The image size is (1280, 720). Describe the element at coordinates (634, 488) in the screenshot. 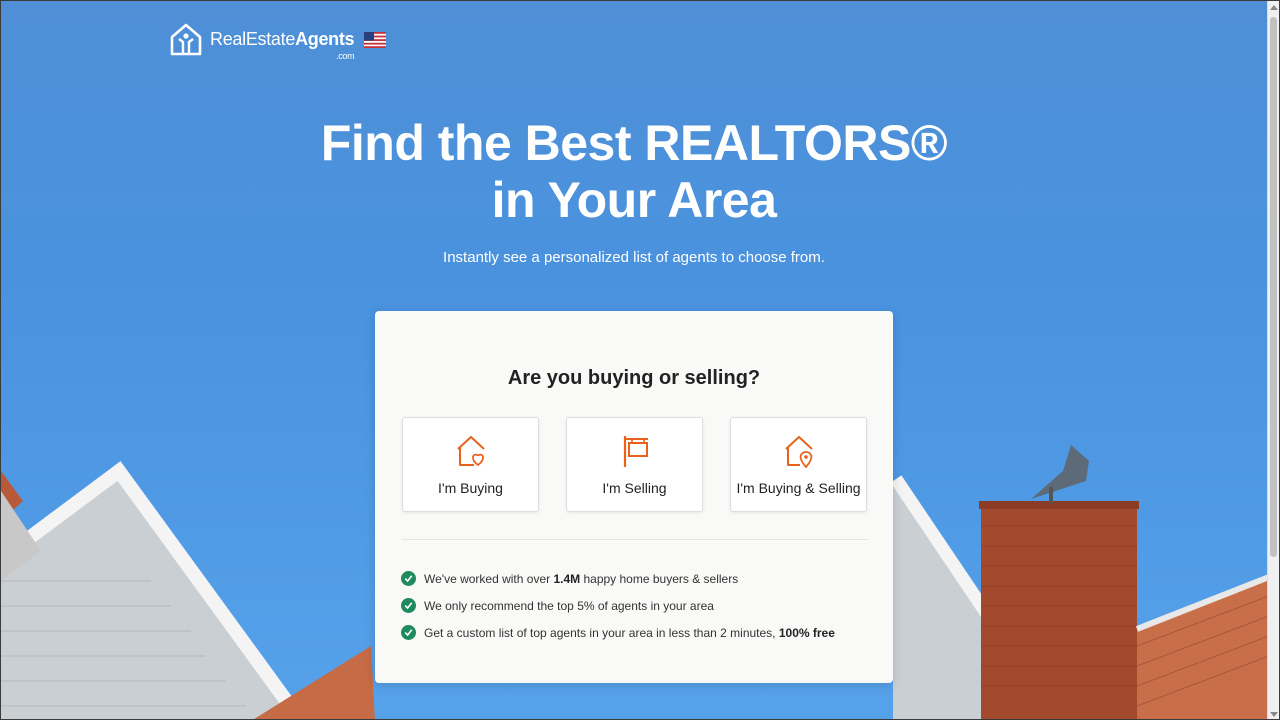

I see `option-selling-label: I'm Selling` at that location.